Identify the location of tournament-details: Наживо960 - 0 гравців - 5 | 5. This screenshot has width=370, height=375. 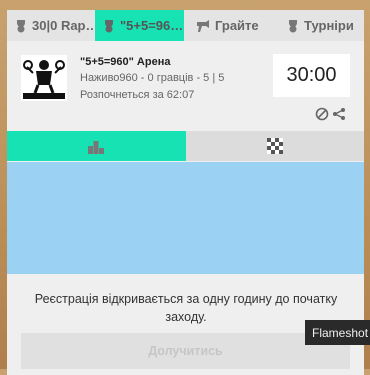
(152, 78).